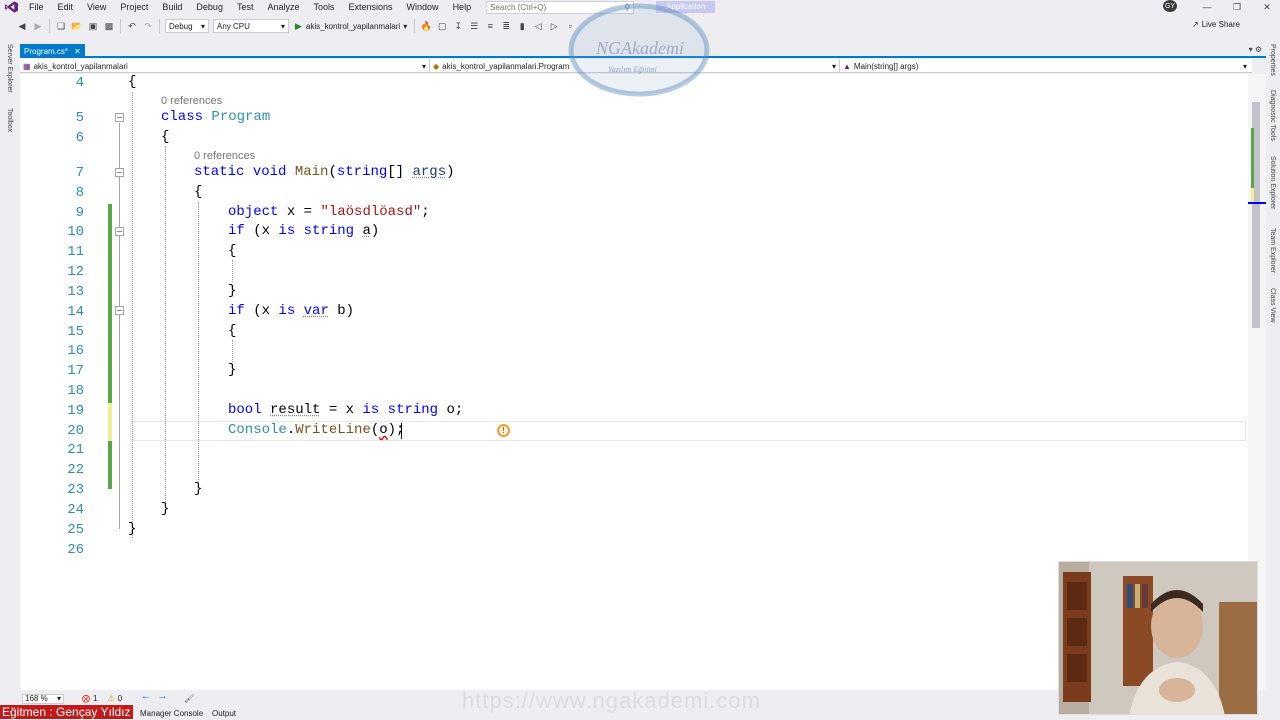 This screenshot has height=720, width=1280. What do you see at coordinates (442, 26) in the screenshot?
I see `browser-link-icon: ▢` at bounding box center [442, 26].